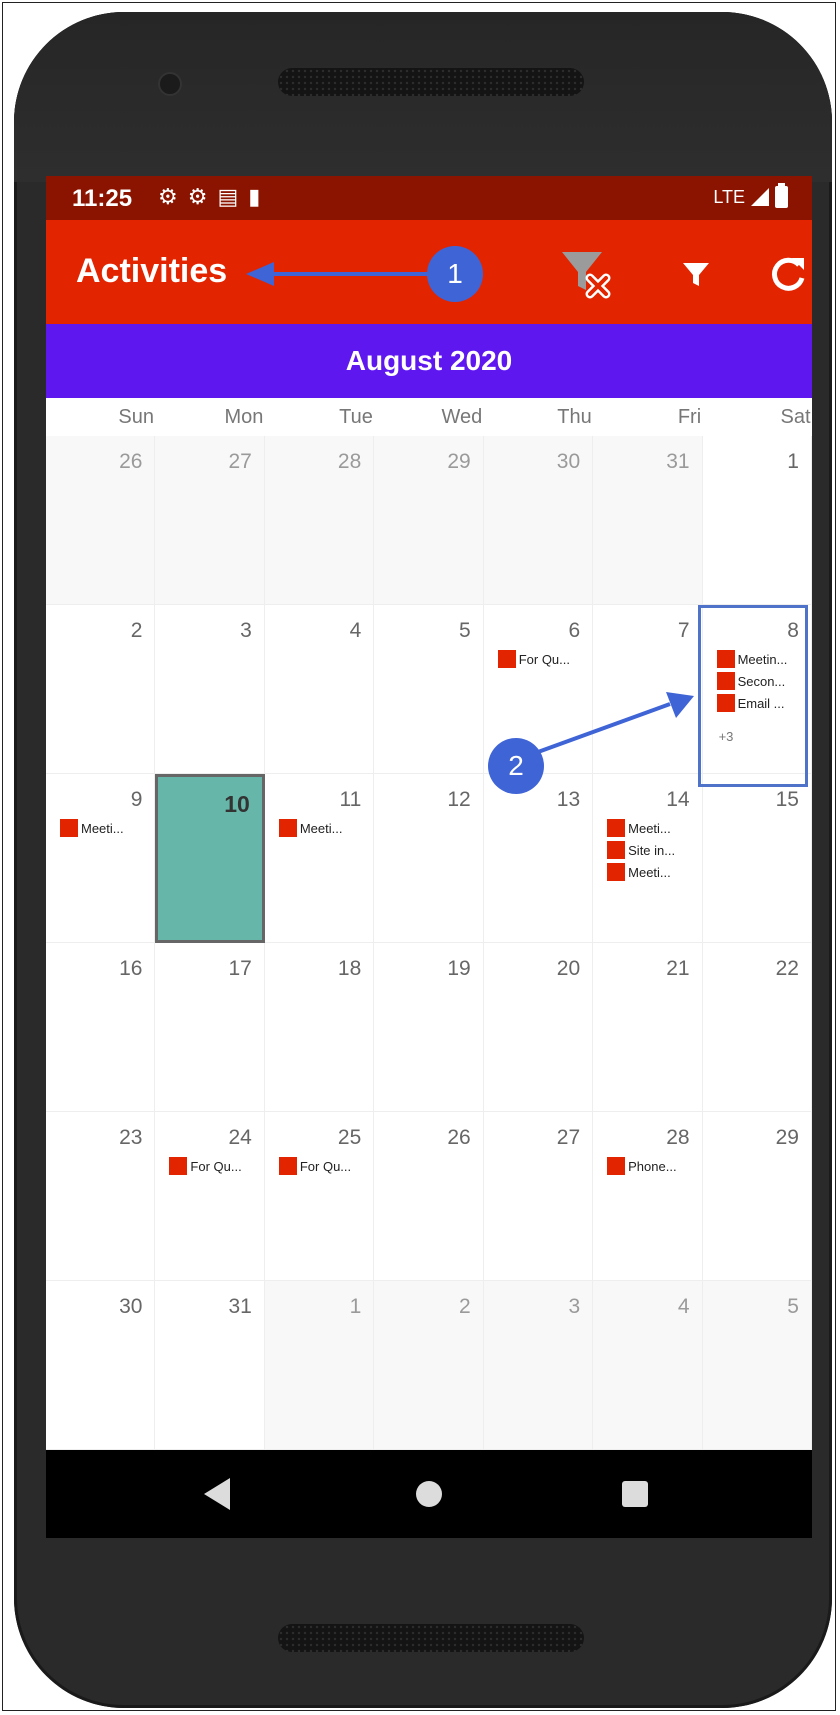 This screenshot has height=1715, width=840. What do you see at coordinates (635, 1494) in the screenshot?
I see `recent-apps-icon` at bounding box center [635, 1494].